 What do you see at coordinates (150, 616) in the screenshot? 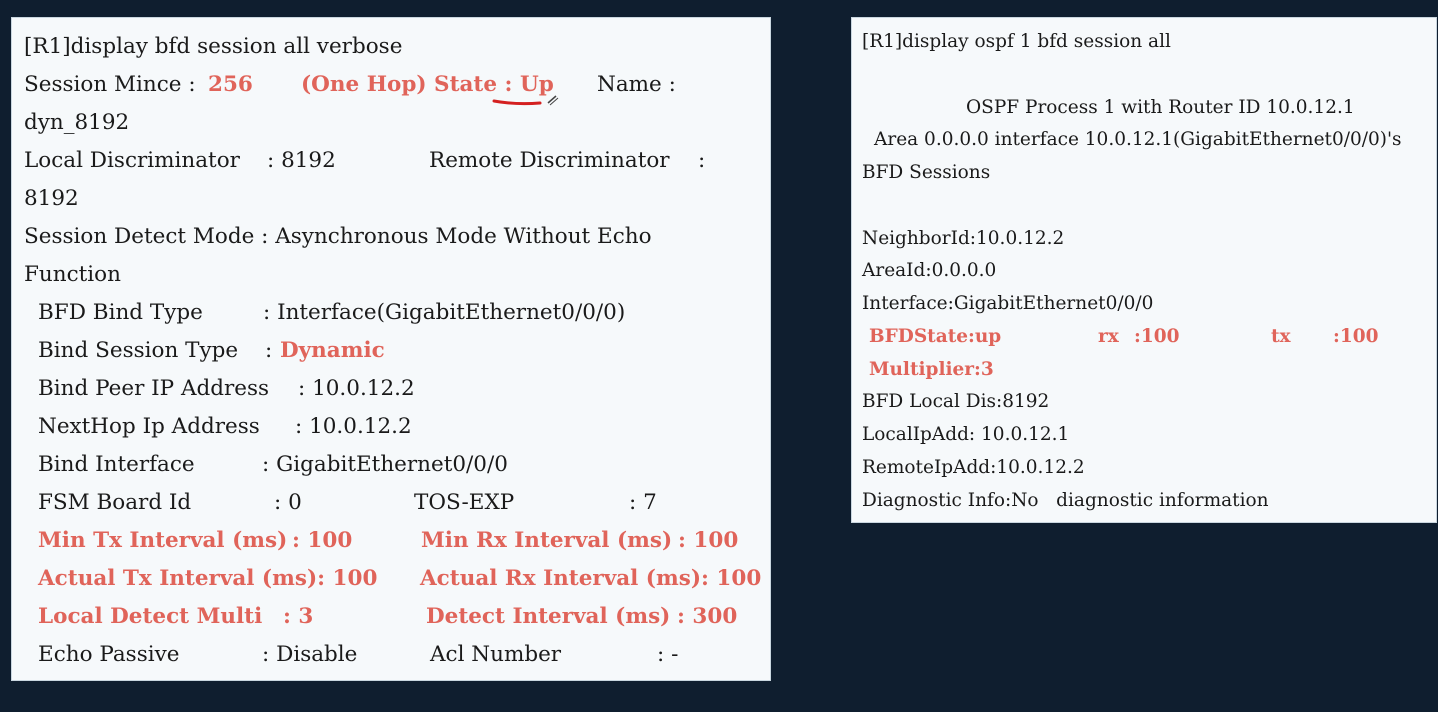
I see `local-detect-multi-label: Local Detect Multi` at bounding box center [150, 616].